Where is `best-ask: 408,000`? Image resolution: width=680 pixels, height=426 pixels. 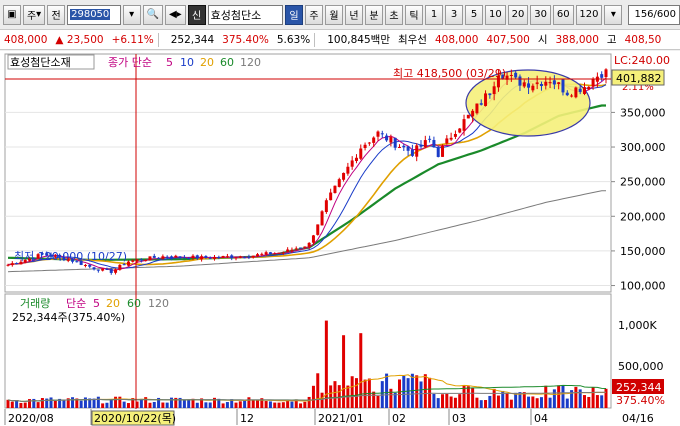
best-ask: 408,000 is located at coordinates (456, 39).